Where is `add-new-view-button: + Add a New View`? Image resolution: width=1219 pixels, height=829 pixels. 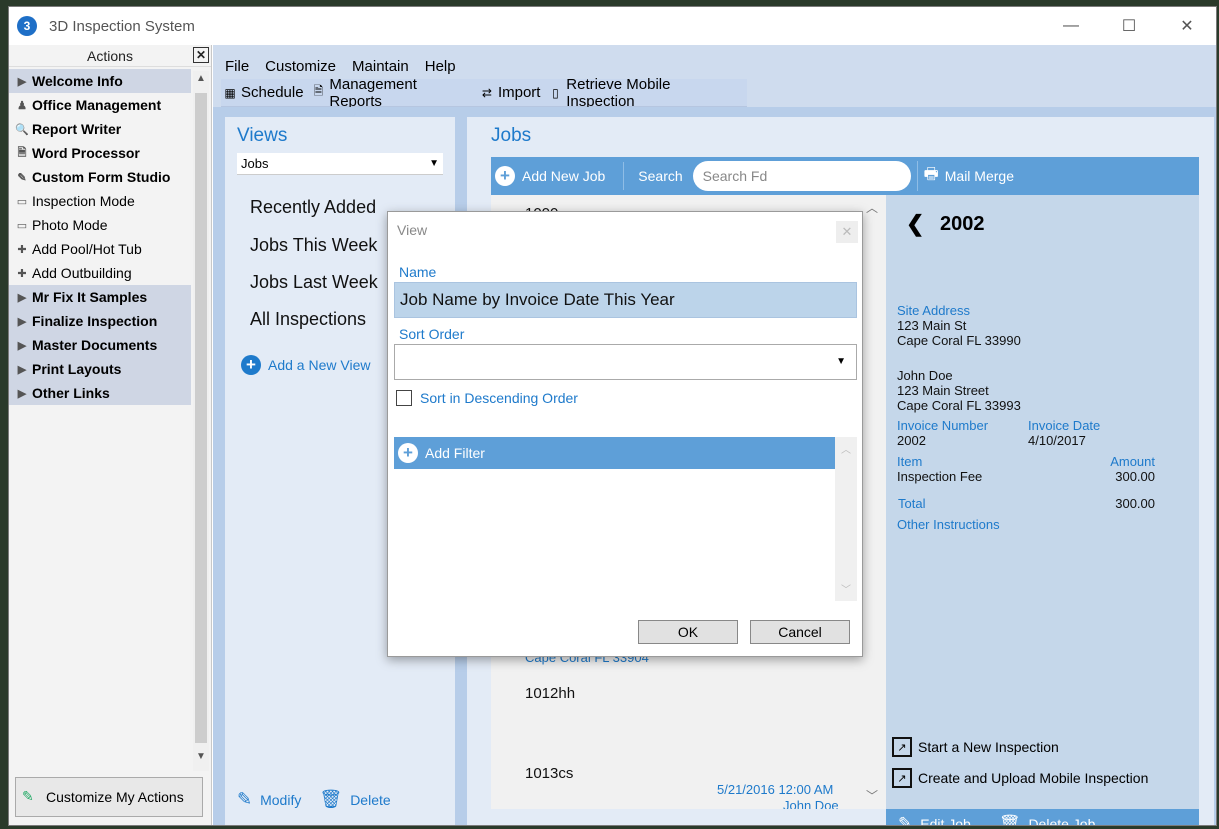
add-new-view-button: + Add a New View is located at coordinates (305, 365).